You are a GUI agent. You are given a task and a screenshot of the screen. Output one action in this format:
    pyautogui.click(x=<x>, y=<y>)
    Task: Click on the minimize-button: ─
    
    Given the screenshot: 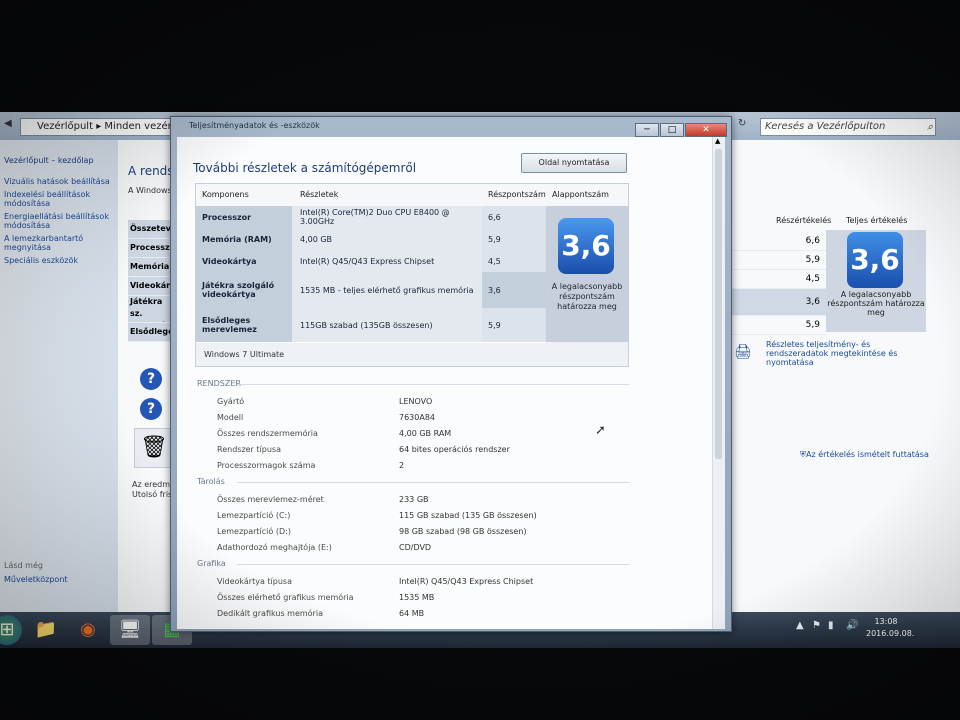 What is the action you would take?
    pyautogui.click(x=647, y=130)
    